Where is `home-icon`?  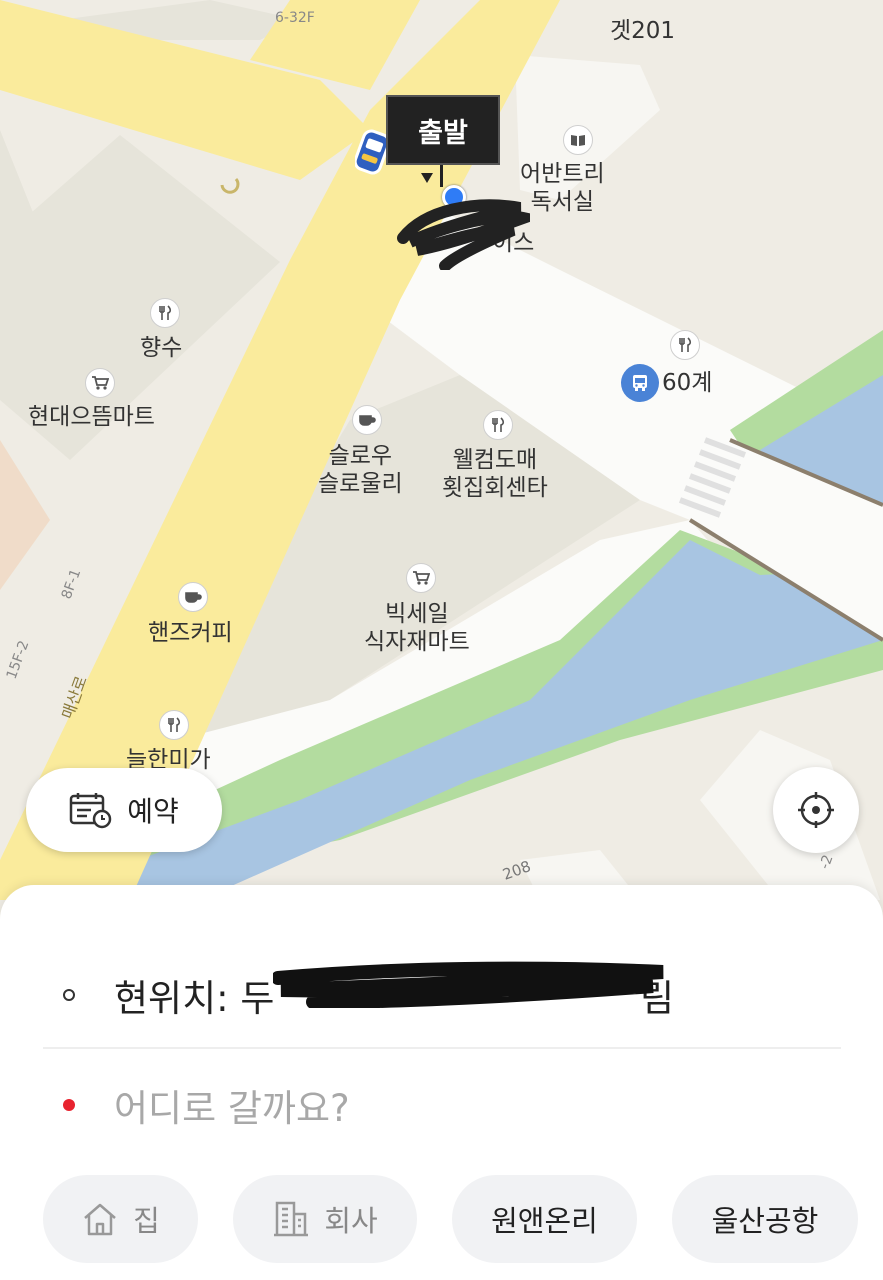
home-icon is located at coordinates (100, 1219).